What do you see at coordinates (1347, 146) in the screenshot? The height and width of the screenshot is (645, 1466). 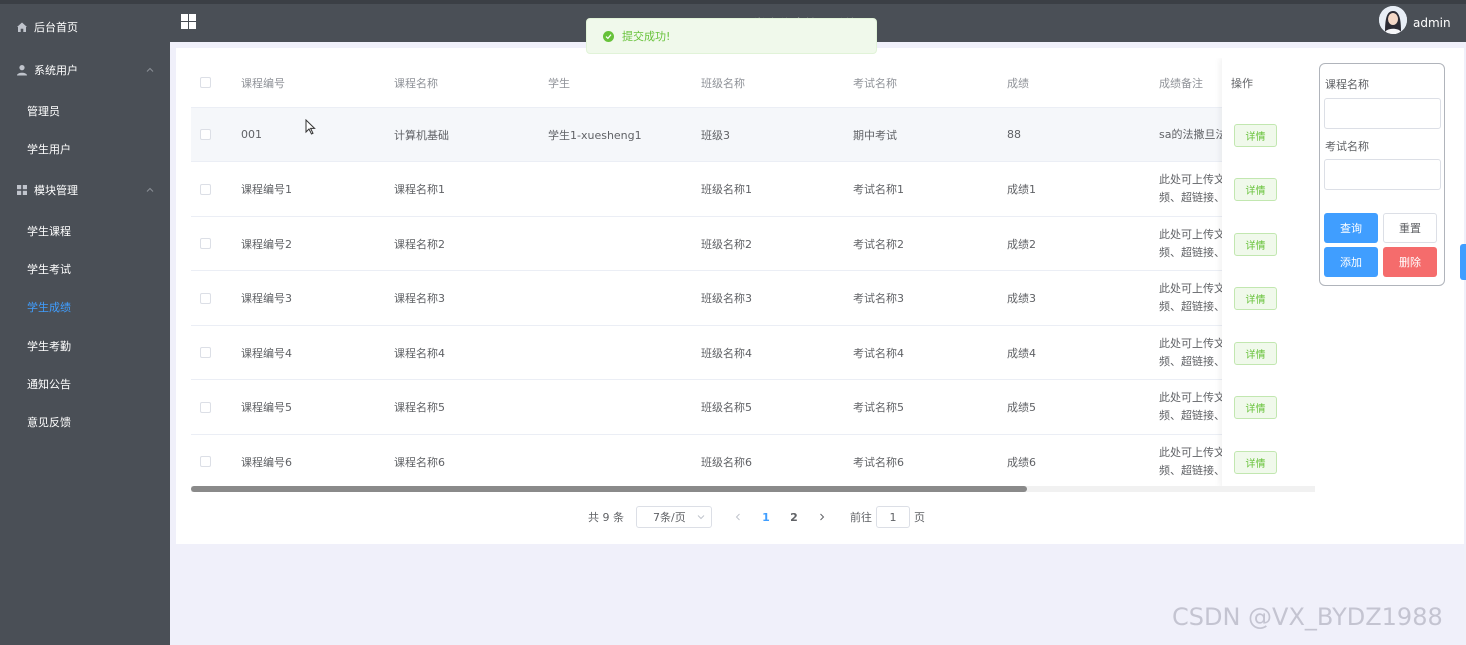 I see `exam-name-label: 考试名称` at bounding box center [1347, 146].